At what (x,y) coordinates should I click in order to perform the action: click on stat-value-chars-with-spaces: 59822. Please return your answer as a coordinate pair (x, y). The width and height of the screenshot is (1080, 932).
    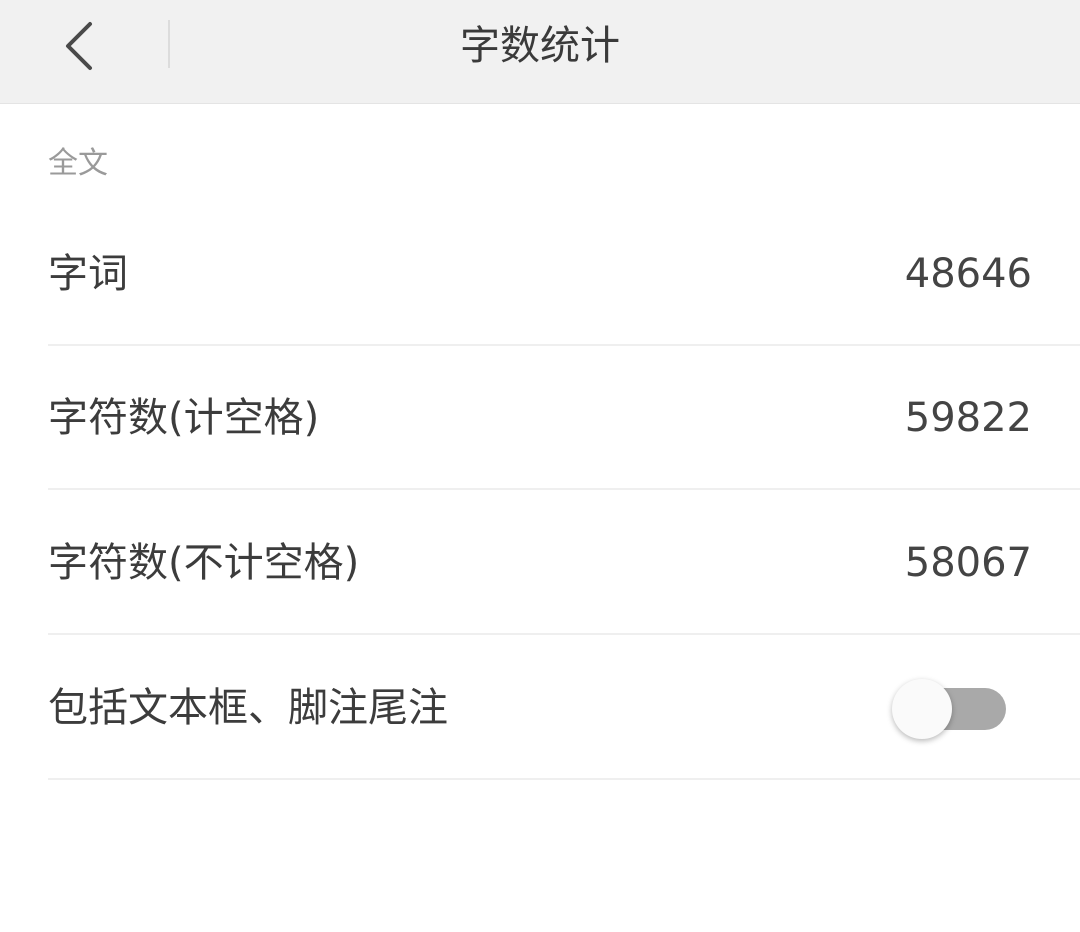
    Looking at the image, I should click on (968, 418).